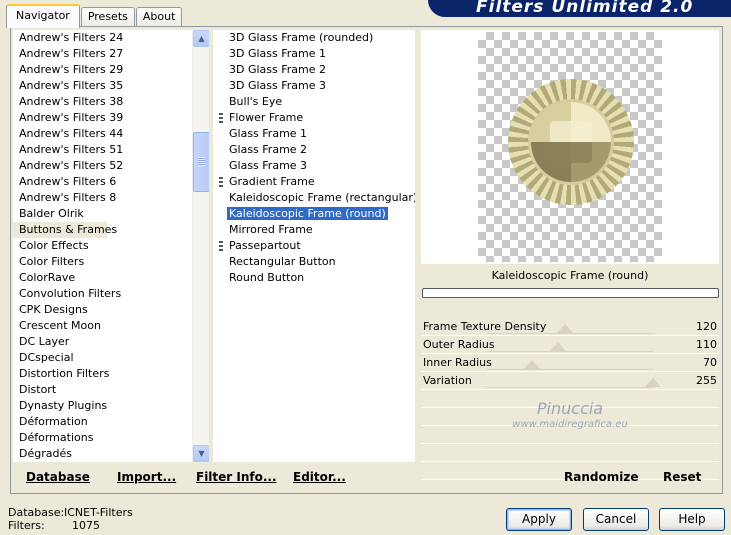  I want to click on filter-item-label: 3D Glass Frame (rounded), so click(301, 37).